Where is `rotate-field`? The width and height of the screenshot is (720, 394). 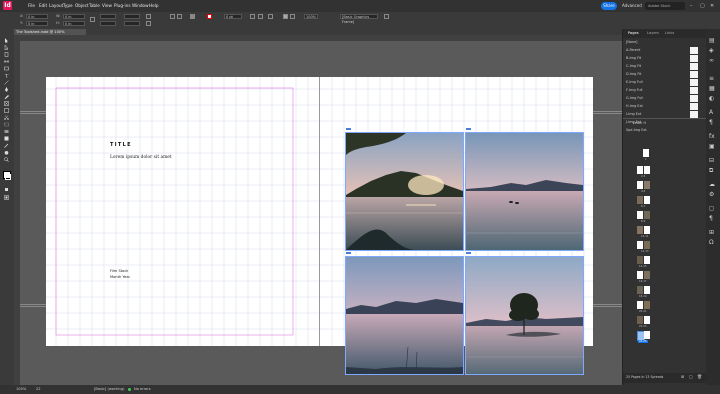
rotate-field is located at coordinates (132, 16).